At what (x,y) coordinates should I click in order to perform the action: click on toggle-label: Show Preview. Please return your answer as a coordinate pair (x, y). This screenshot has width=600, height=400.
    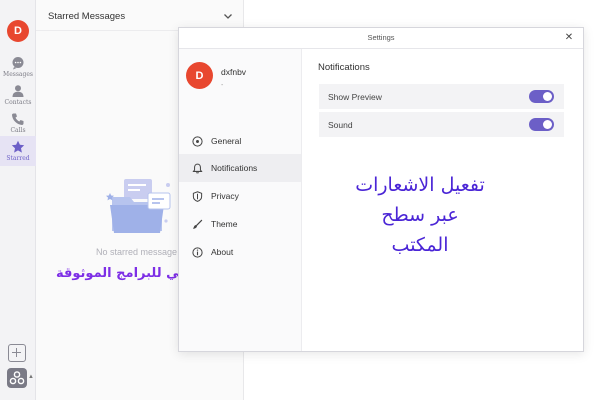
    Looking at the image, I should click on (355, 96).